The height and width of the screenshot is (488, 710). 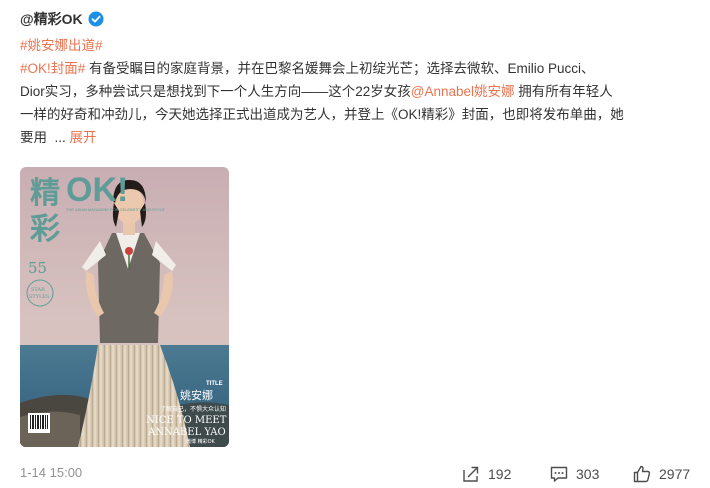 I want to click on repost-icon, so click(x=471, y=474).